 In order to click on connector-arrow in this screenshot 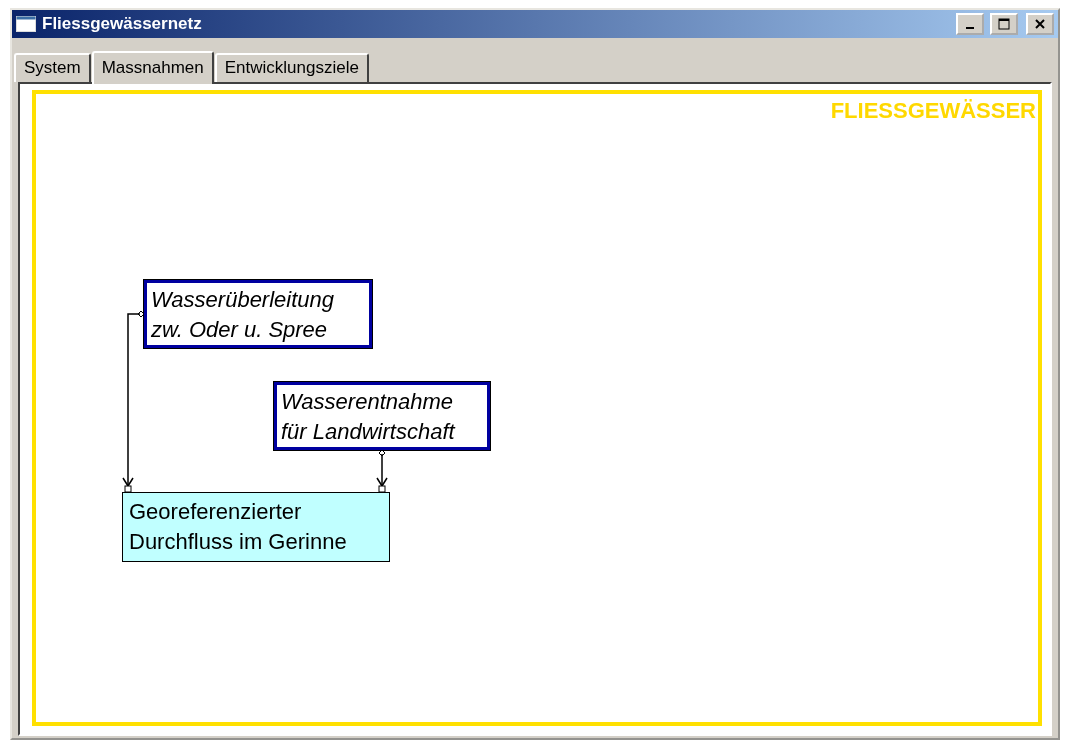, I will do `click(382, 471)`.